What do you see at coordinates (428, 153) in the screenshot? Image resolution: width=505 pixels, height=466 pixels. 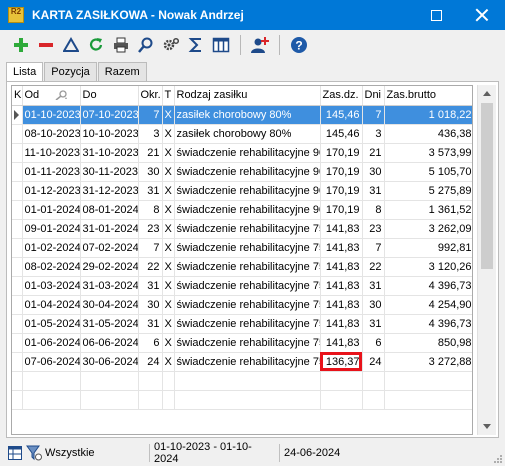 I see `brutto-cell: 3 573,99` at bounding box center [428, 153].